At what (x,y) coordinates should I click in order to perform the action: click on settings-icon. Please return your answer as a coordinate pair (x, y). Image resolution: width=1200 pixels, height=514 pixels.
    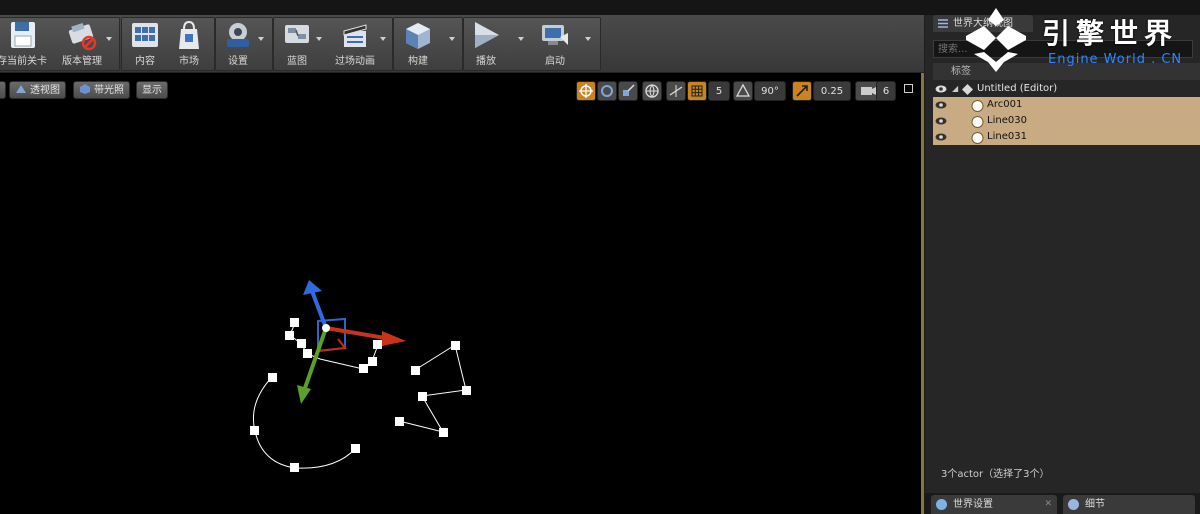
    Looking at the image, I should click on (238, 35).